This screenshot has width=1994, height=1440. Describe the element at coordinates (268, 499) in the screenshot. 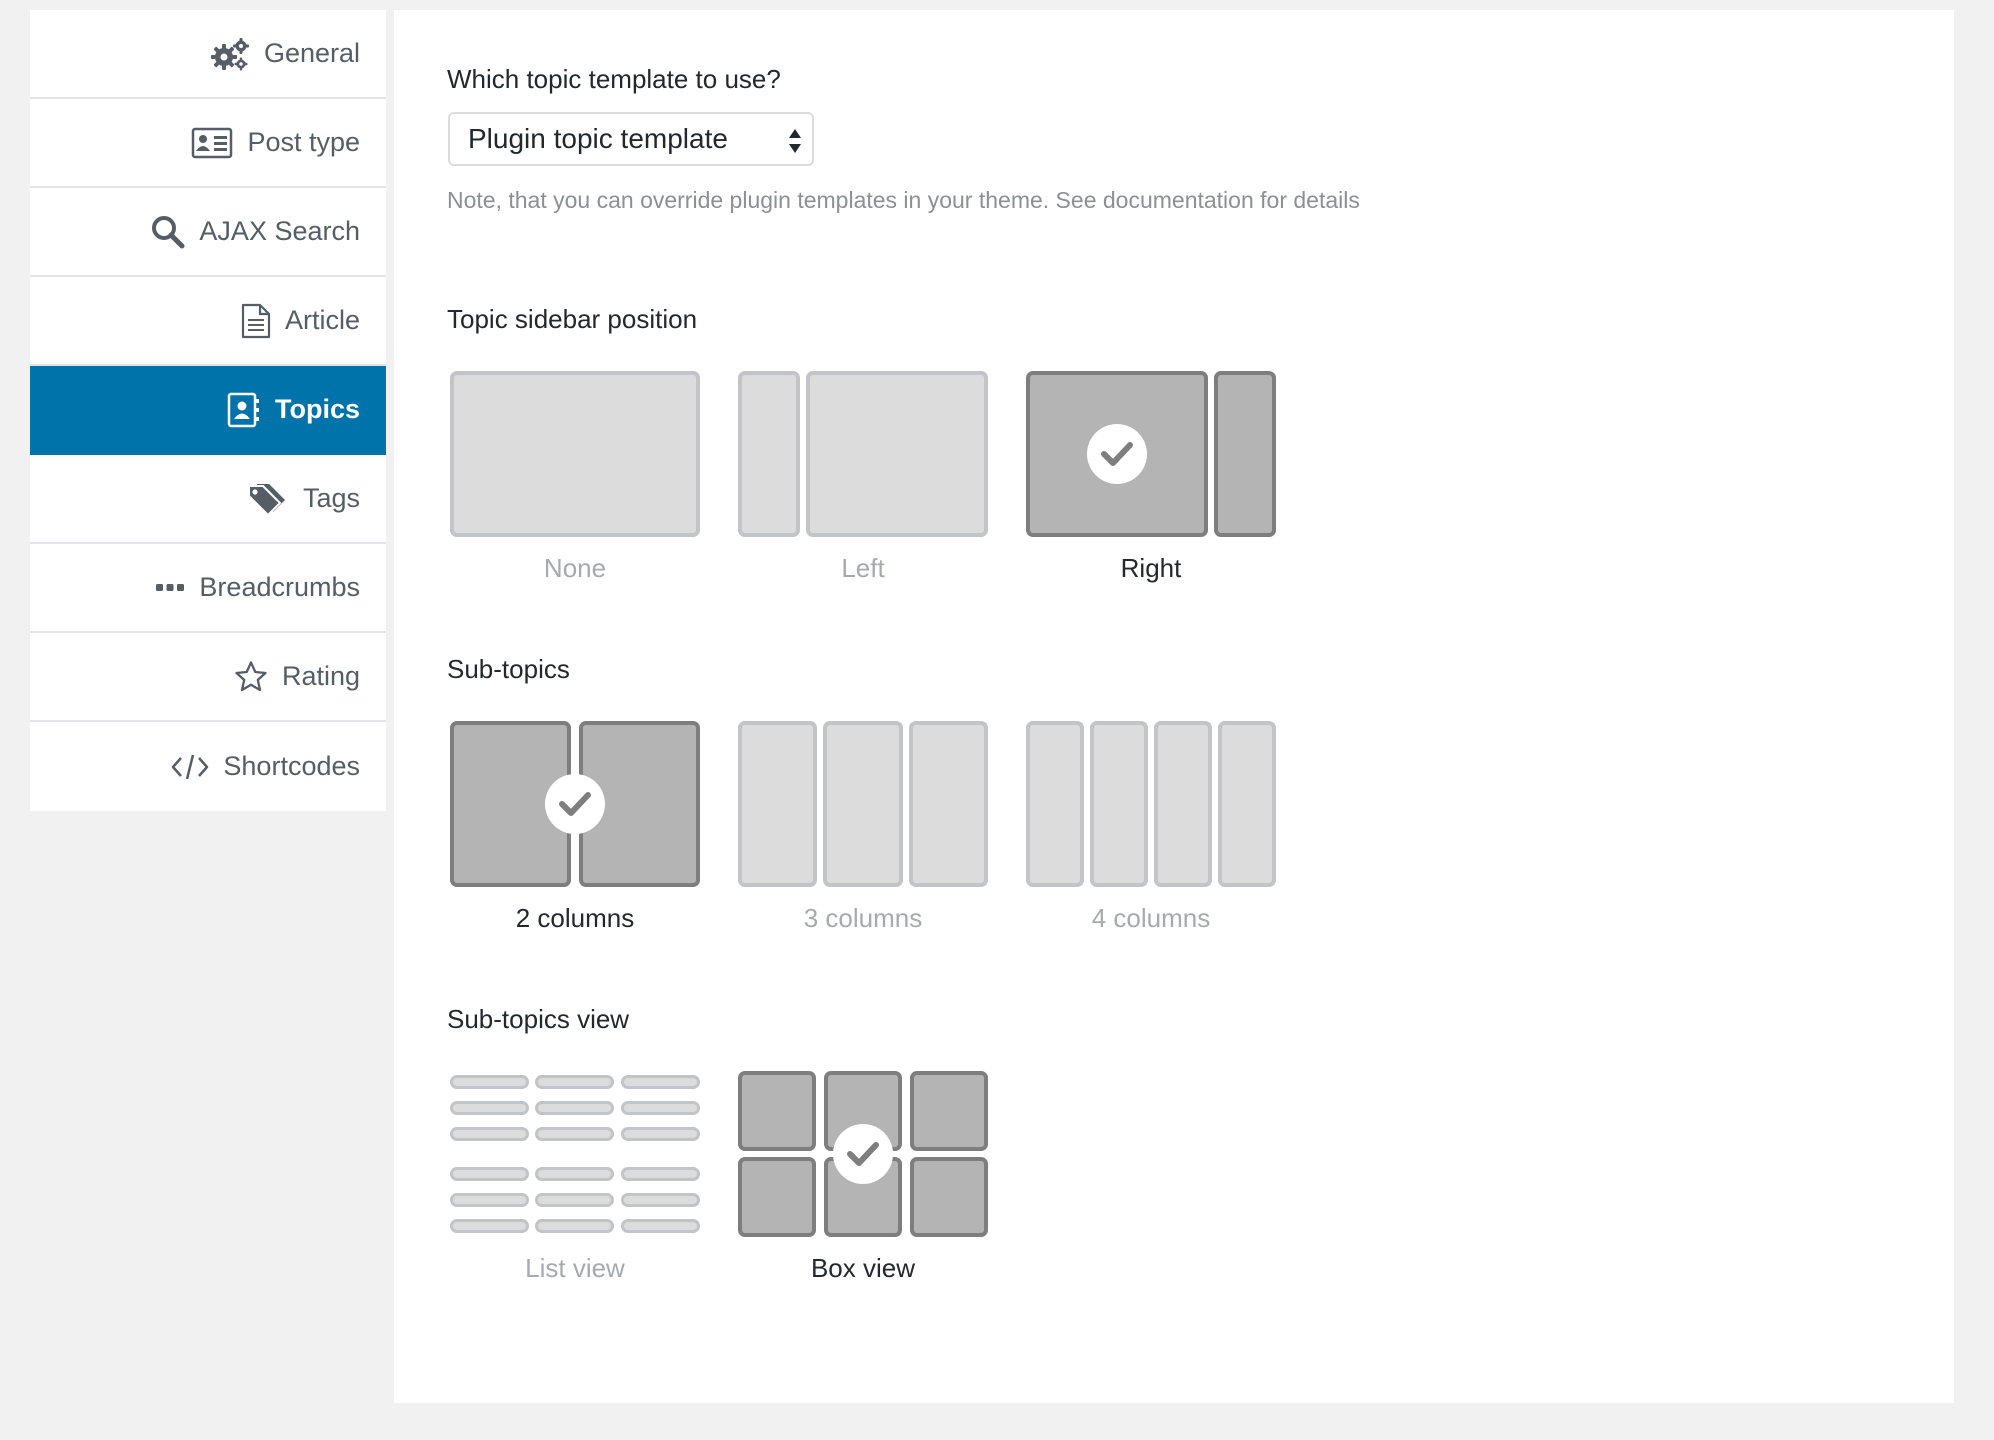

I see `tags-icon` at that location.